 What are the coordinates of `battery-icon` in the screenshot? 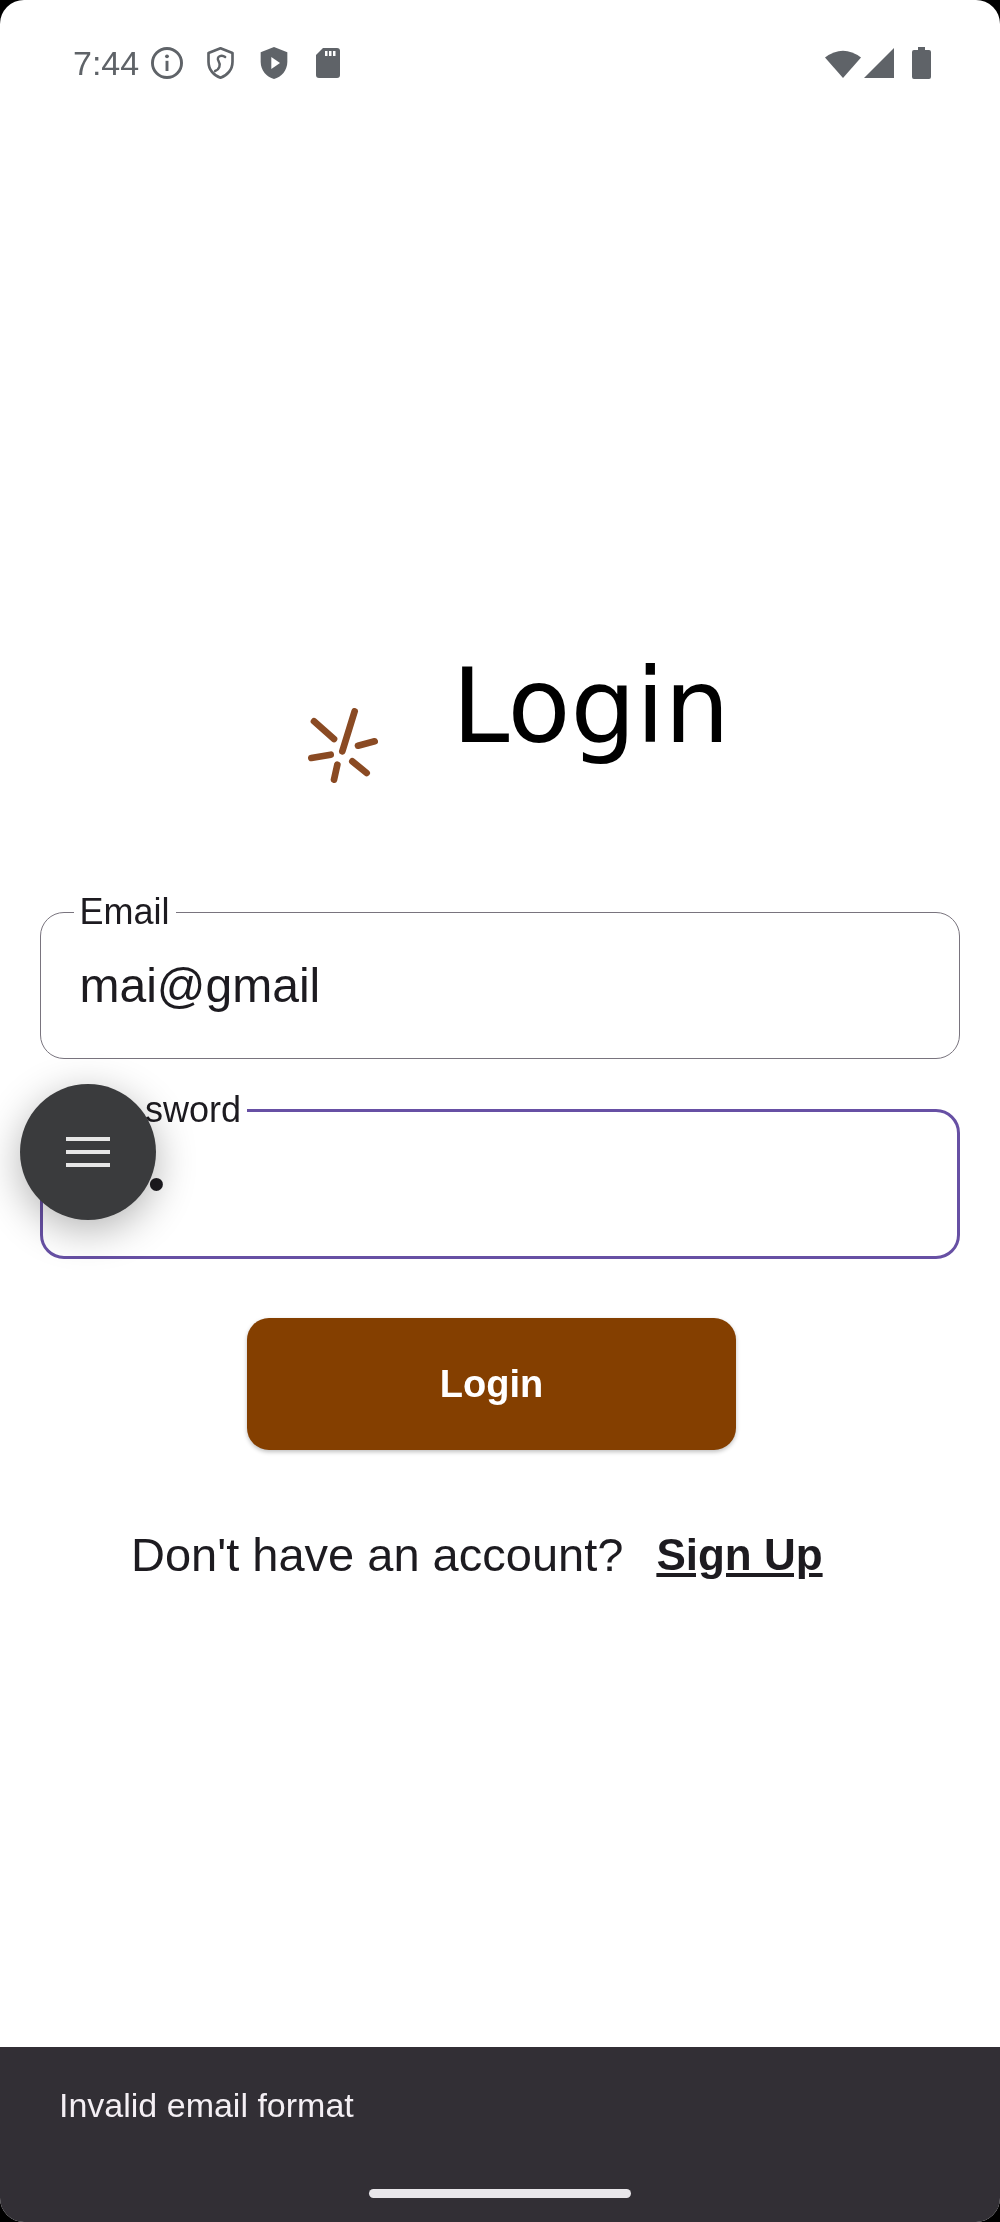 It's located at (921, 63).